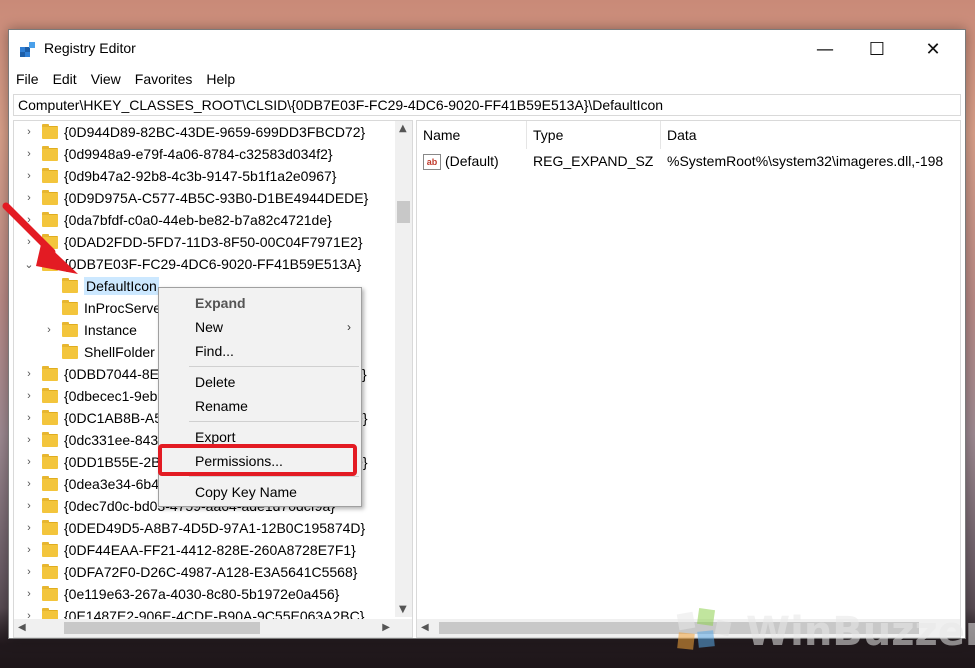  I want to click on column-header-type: Type, so click(594, 135).